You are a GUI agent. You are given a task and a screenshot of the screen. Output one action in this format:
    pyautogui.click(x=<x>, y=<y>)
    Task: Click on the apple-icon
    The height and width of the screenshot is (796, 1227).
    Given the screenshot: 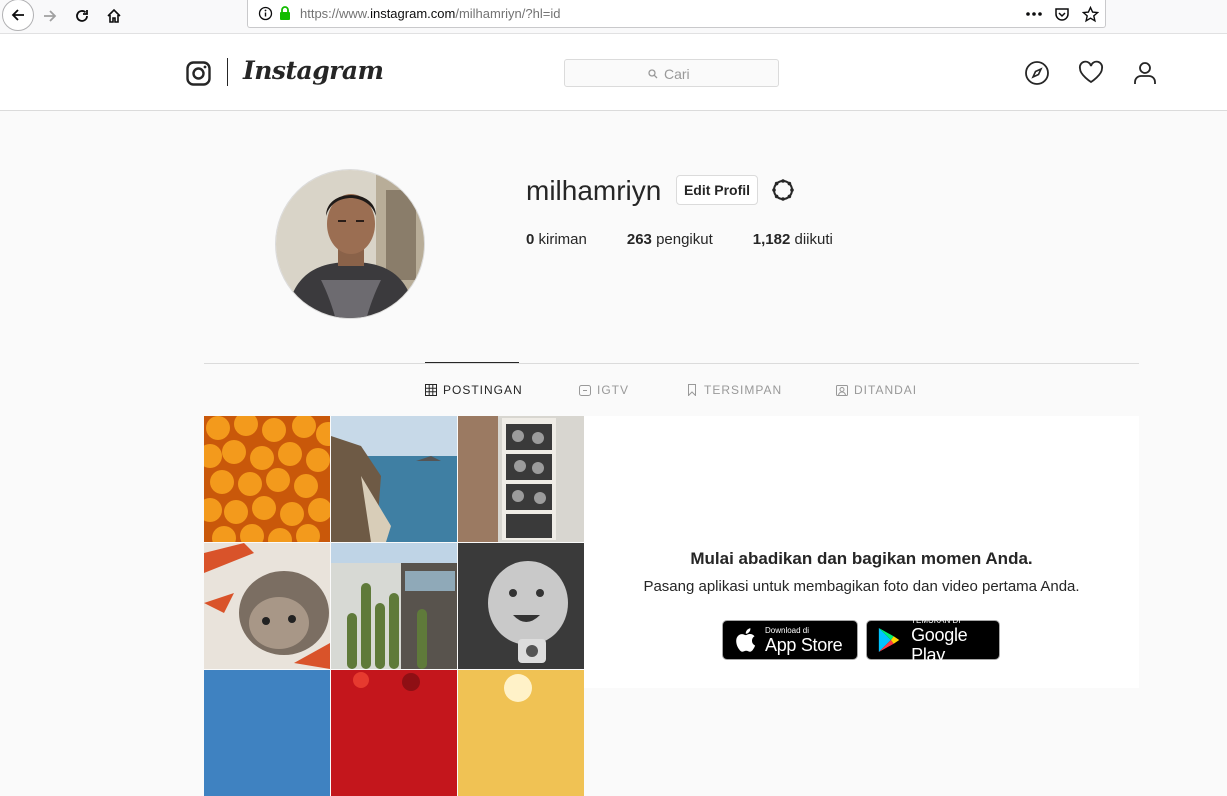 What is the action you would take?
    pyautogui.click(x=746, y=640)
    